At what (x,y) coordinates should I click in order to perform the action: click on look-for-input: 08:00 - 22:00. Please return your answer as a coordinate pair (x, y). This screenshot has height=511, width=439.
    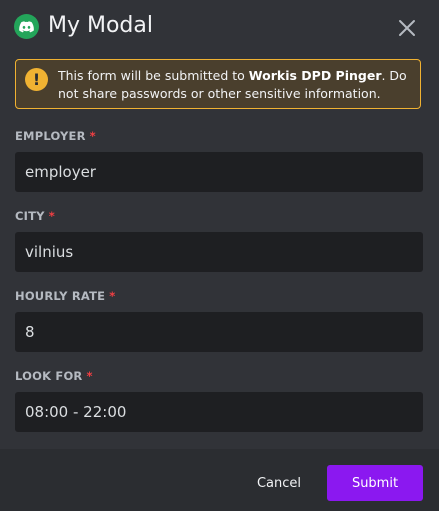
    Looking at the image, I should click on (219, 412).